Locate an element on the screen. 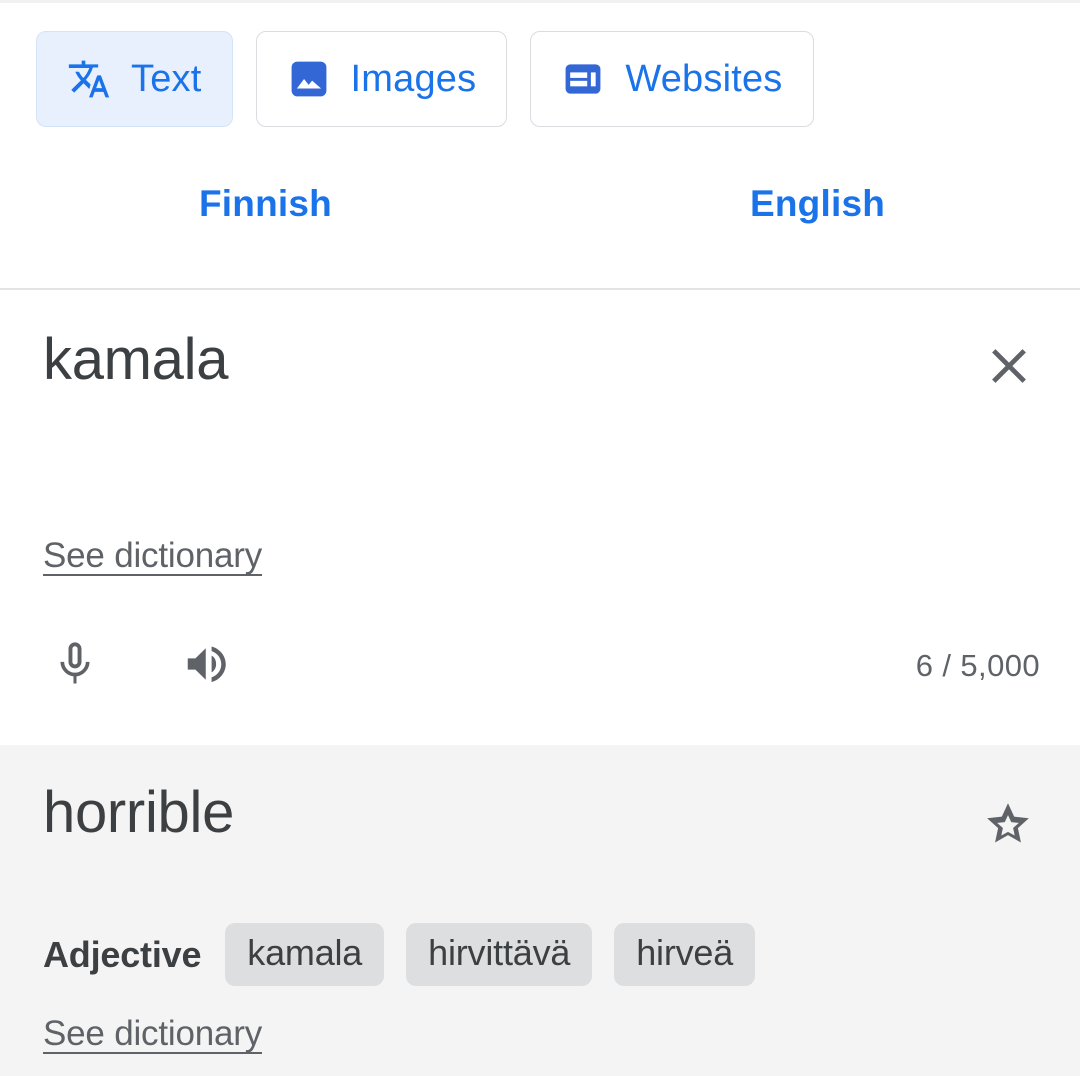 The height and width of the screenshot is (1076, 1080). target-language-button: English is located at coordinates (817, 203).